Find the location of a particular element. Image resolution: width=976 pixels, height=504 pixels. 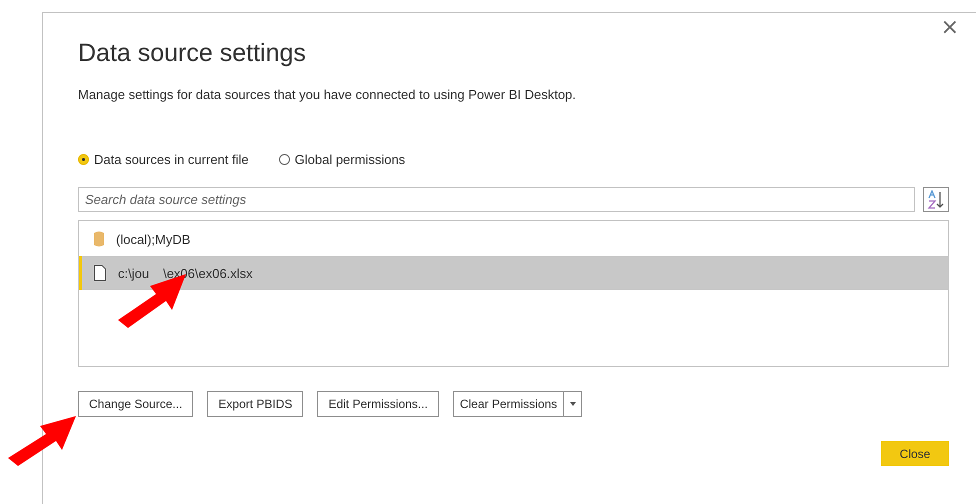

close-button: Close is located at coordinates (915, 453).